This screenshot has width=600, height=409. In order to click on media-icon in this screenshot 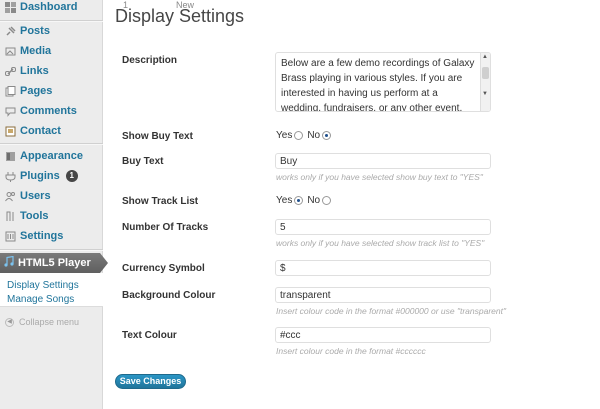, I will do `click(10, 51)`.